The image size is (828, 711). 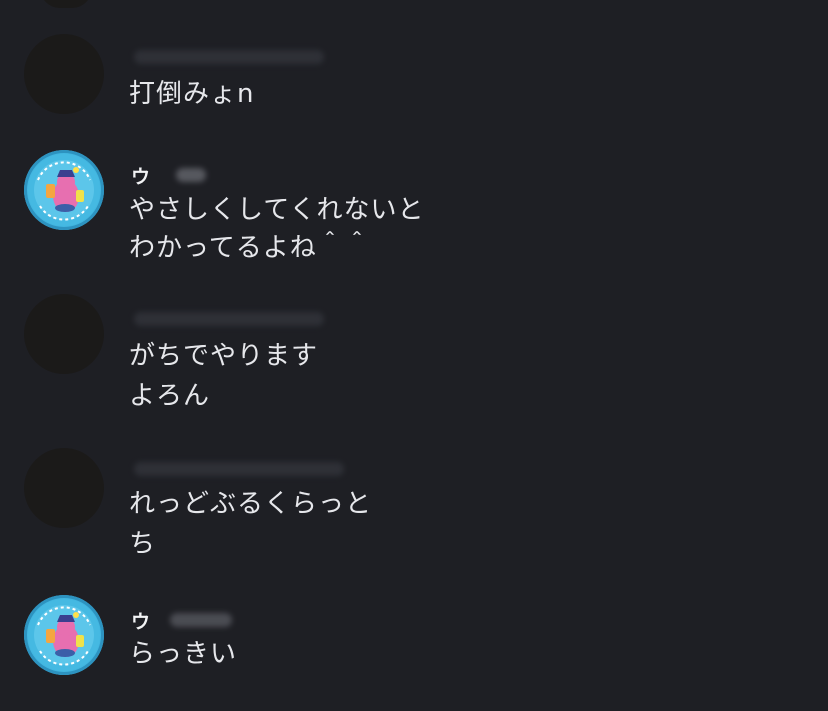 What do you see at coordinates (183, 654) in the screenshot?
I see `message-text: らっきい` at bounding box center [183, 654].